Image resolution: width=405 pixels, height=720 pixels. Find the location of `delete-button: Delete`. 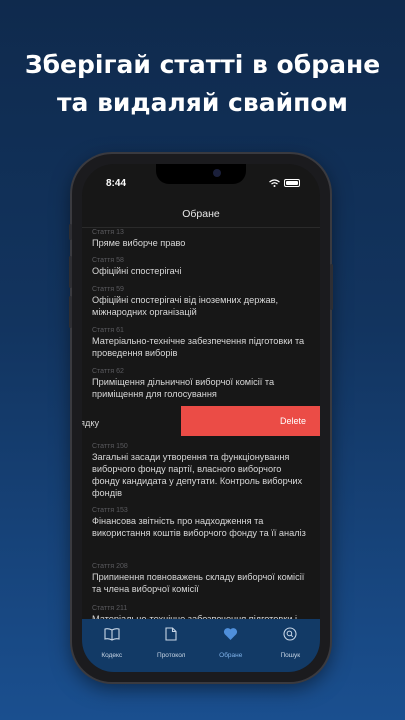

delete-button: Delete is located at coordinates (250, 421).